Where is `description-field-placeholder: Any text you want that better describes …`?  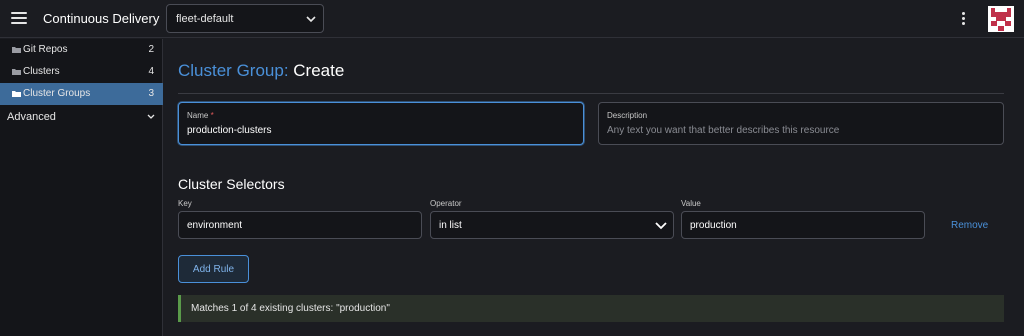
description-field-placeholder: Any text you want that better describes … is located at coordinates (723, 130).